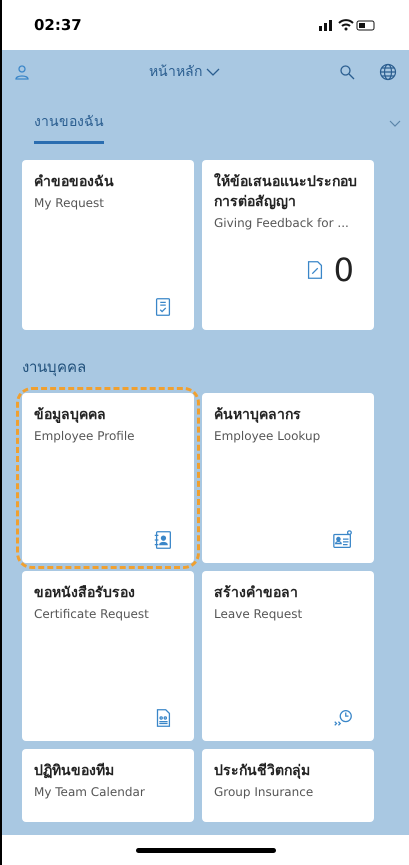  What do you see at coordinates (262, 771) in the screenshot?
I see `tile-title: ประกันชีวิตกลุ่ม` at bounding box center [262, 771].